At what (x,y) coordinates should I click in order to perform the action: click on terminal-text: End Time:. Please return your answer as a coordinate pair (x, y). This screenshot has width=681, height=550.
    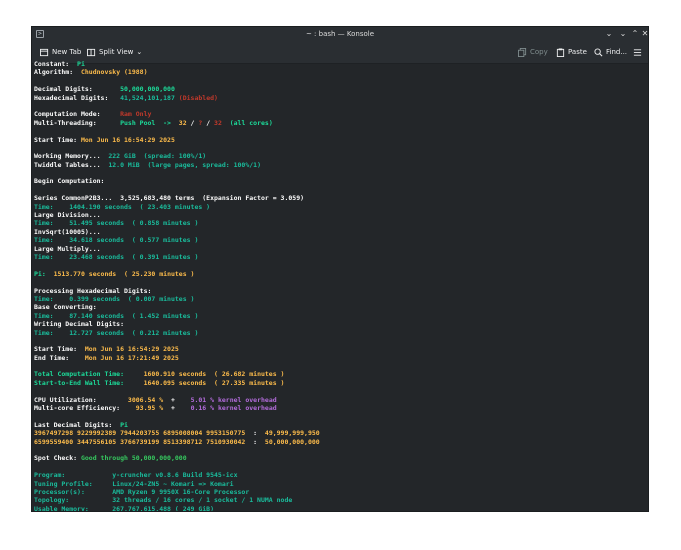
    Looking at the image, I should click on (59, 357).